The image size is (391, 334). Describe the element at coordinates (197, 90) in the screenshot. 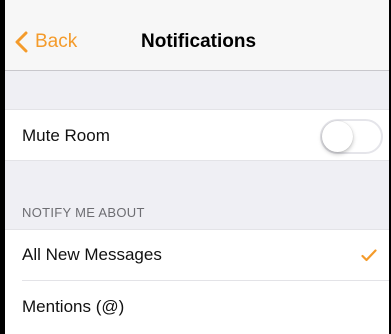

I see `section-spacer` at that location.